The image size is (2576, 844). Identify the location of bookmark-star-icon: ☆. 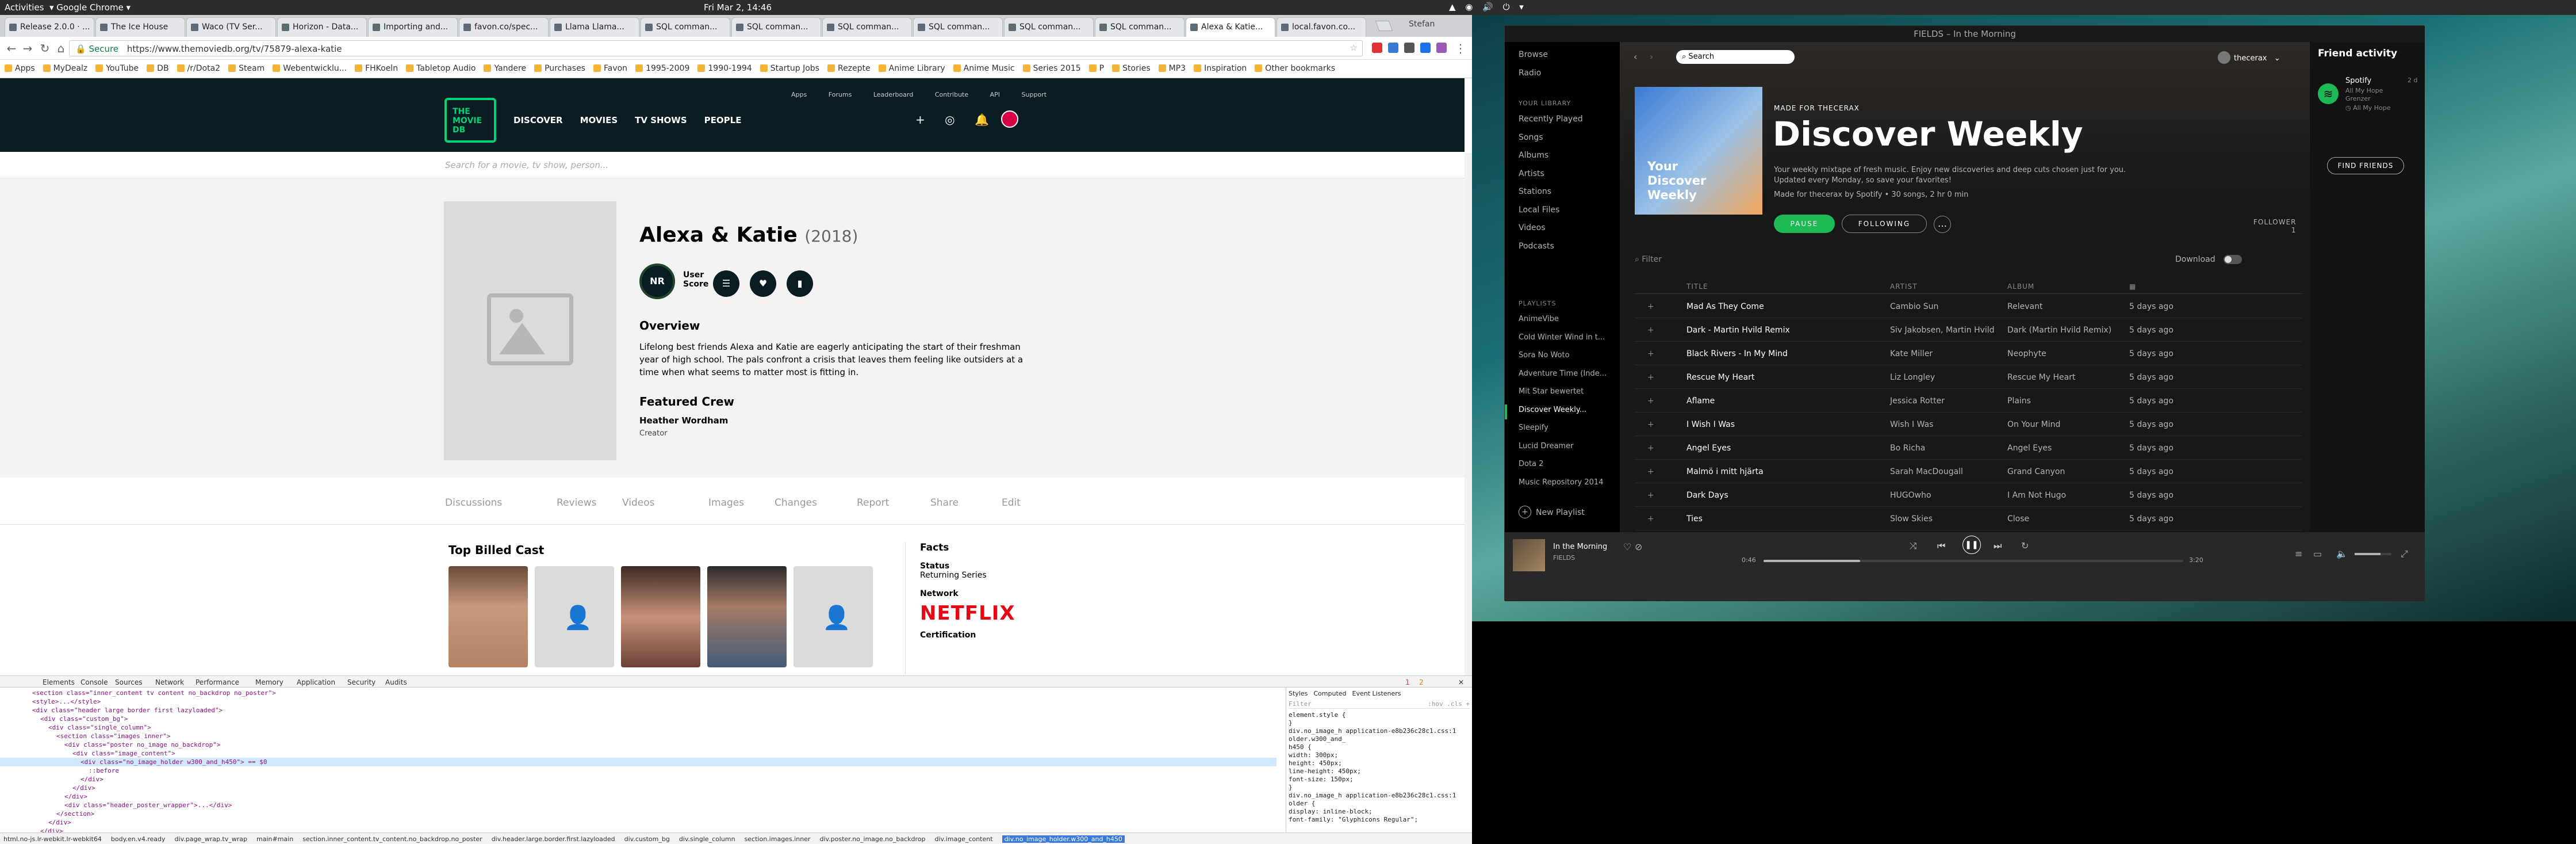
(1354, 48).